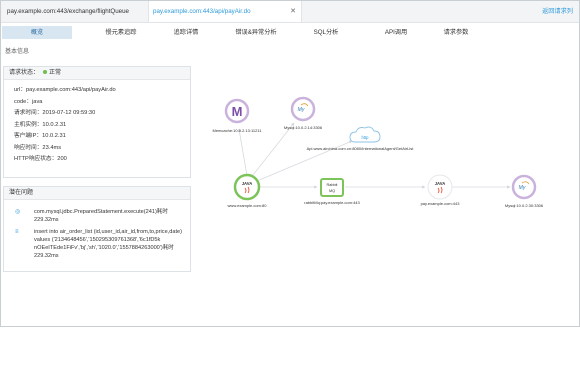  Describe the element at coordinates (37, 32) in the screenshot. I see `tab-overview: 概览` at that location.